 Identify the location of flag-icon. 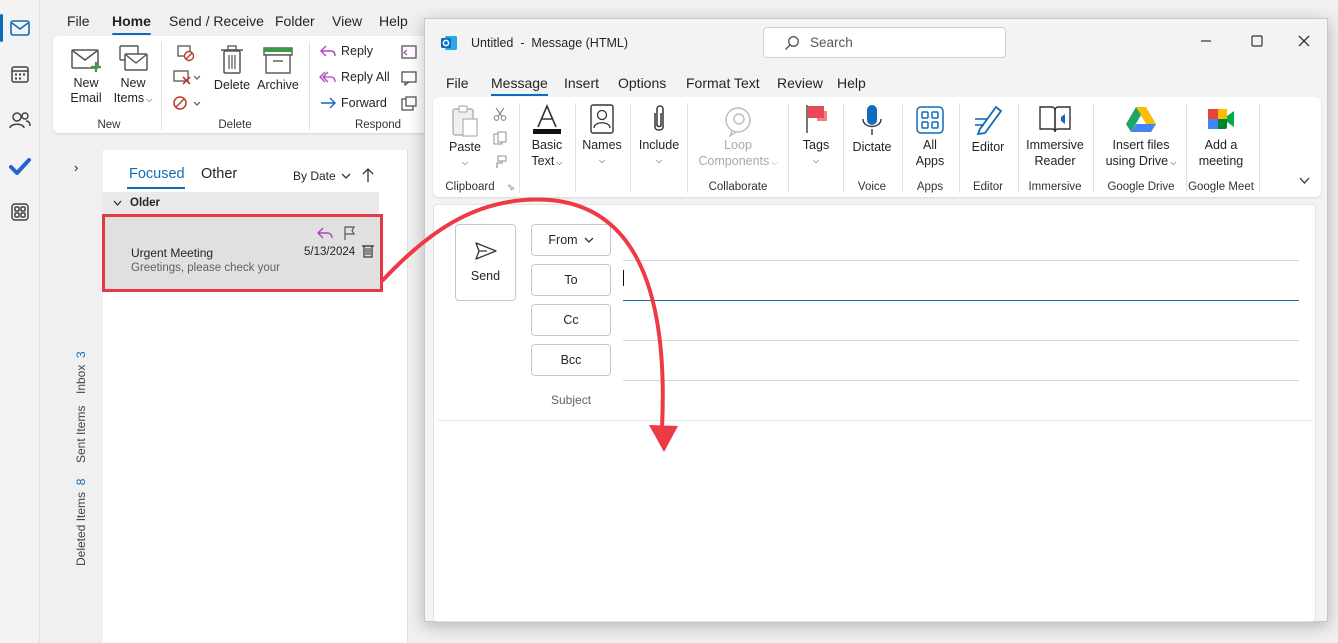
(816, 119).